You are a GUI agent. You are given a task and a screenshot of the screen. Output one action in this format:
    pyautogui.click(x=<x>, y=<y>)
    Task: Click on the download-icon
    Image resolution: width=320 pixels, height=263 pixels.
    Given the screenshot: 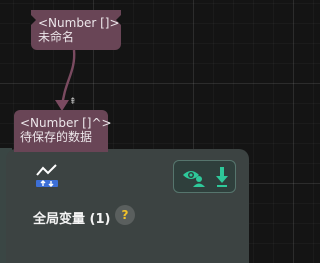 What is the action you would take?
    pyautogui.click(x=222, y=179)
    